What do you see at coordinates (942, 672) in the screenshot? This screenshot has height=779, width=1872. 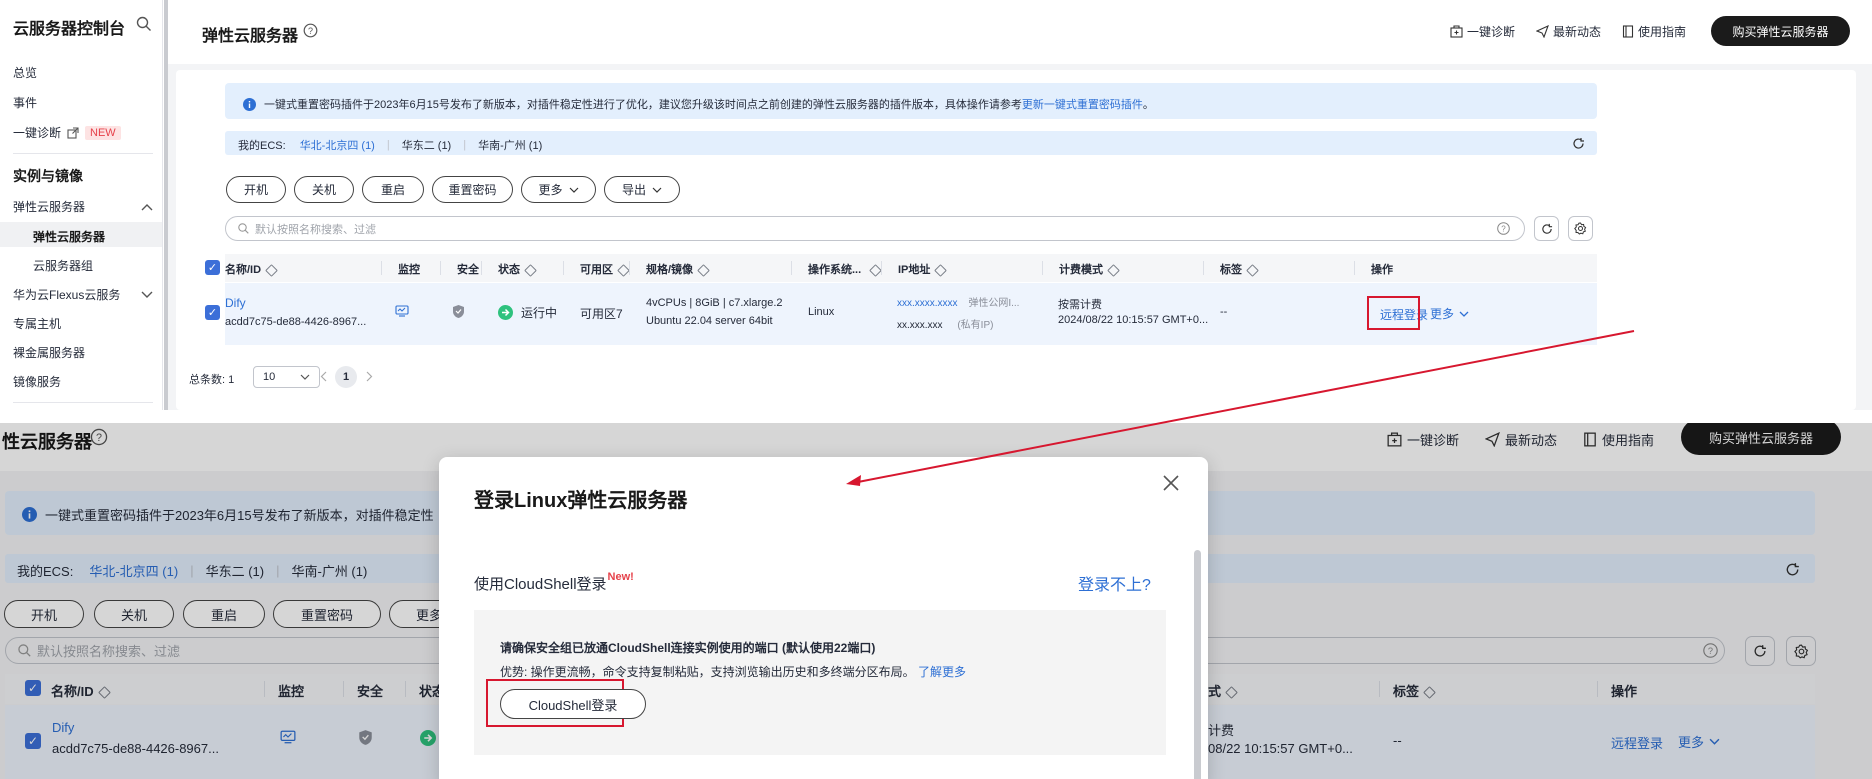 I see `learn-more-link: 了解更多` at bounding box center [942, 672].